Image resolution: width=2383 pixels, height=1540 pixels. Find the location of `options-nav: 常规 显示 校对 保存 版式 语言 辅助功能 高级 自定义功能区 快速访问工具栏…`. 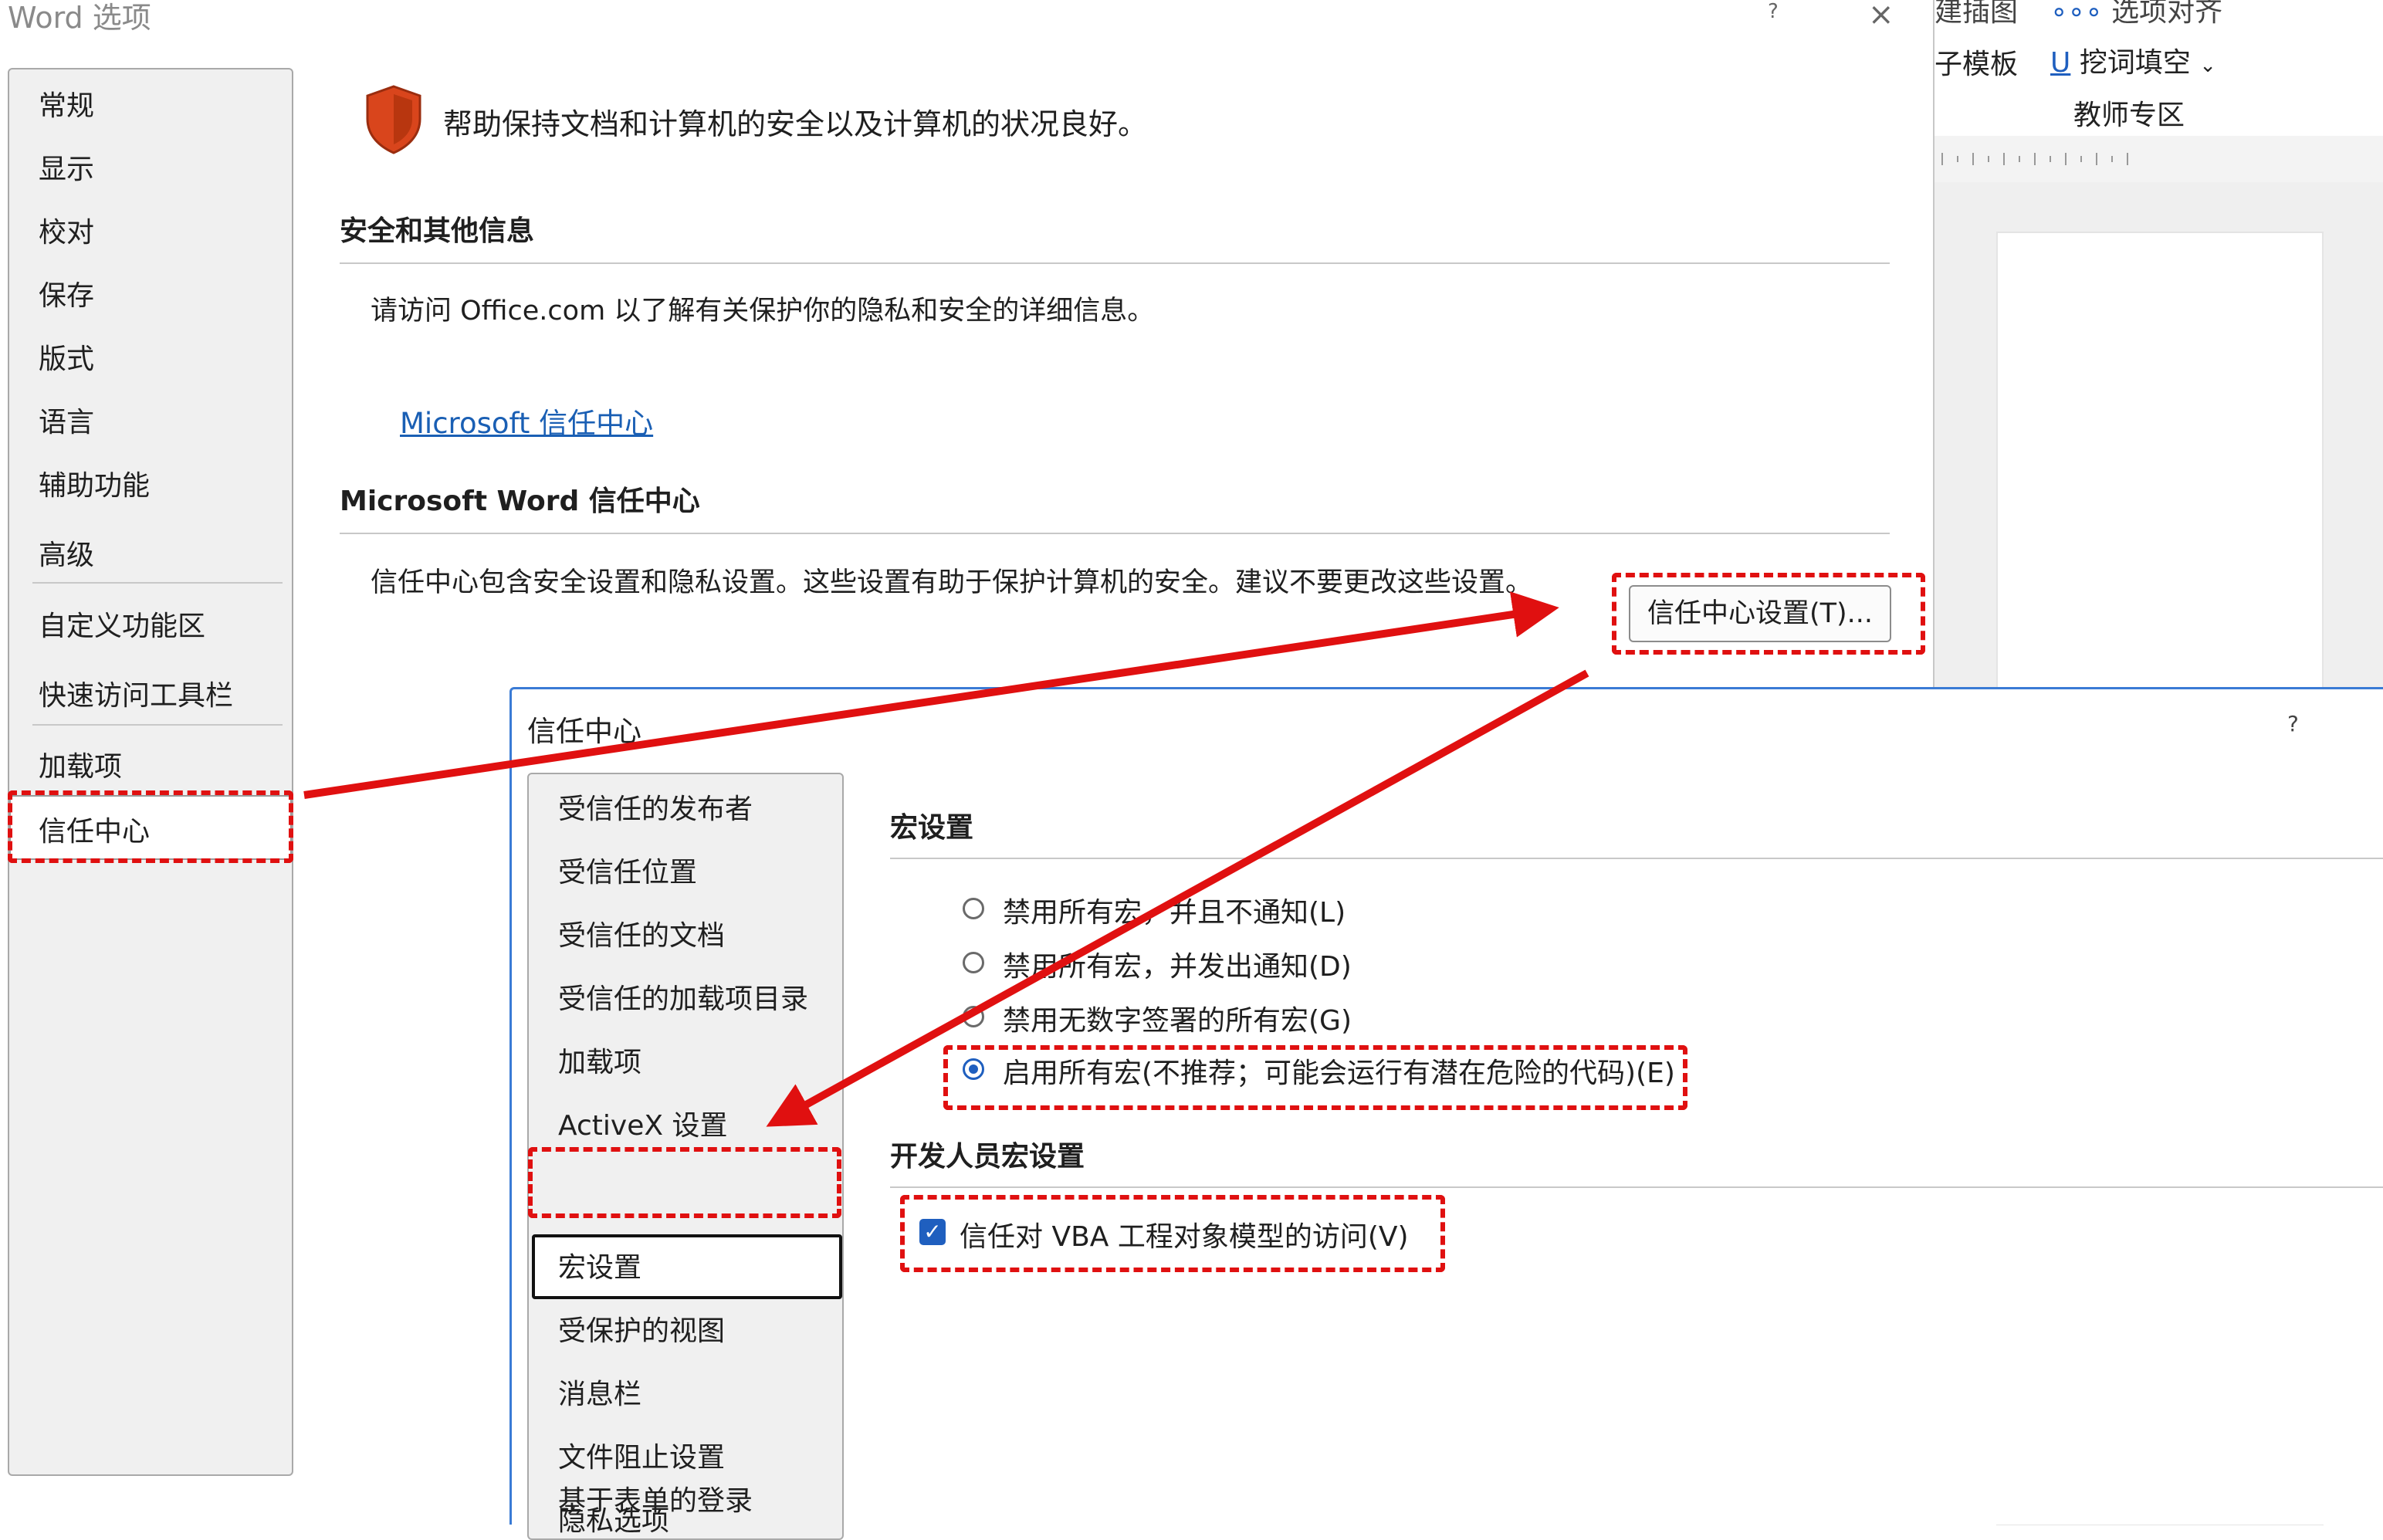

options-nav: 常规 显示 校对 保存 版式 语言 辅助功能 高级 自定义功能区 快速访问工具栏… is located at coordinates (150, 772).